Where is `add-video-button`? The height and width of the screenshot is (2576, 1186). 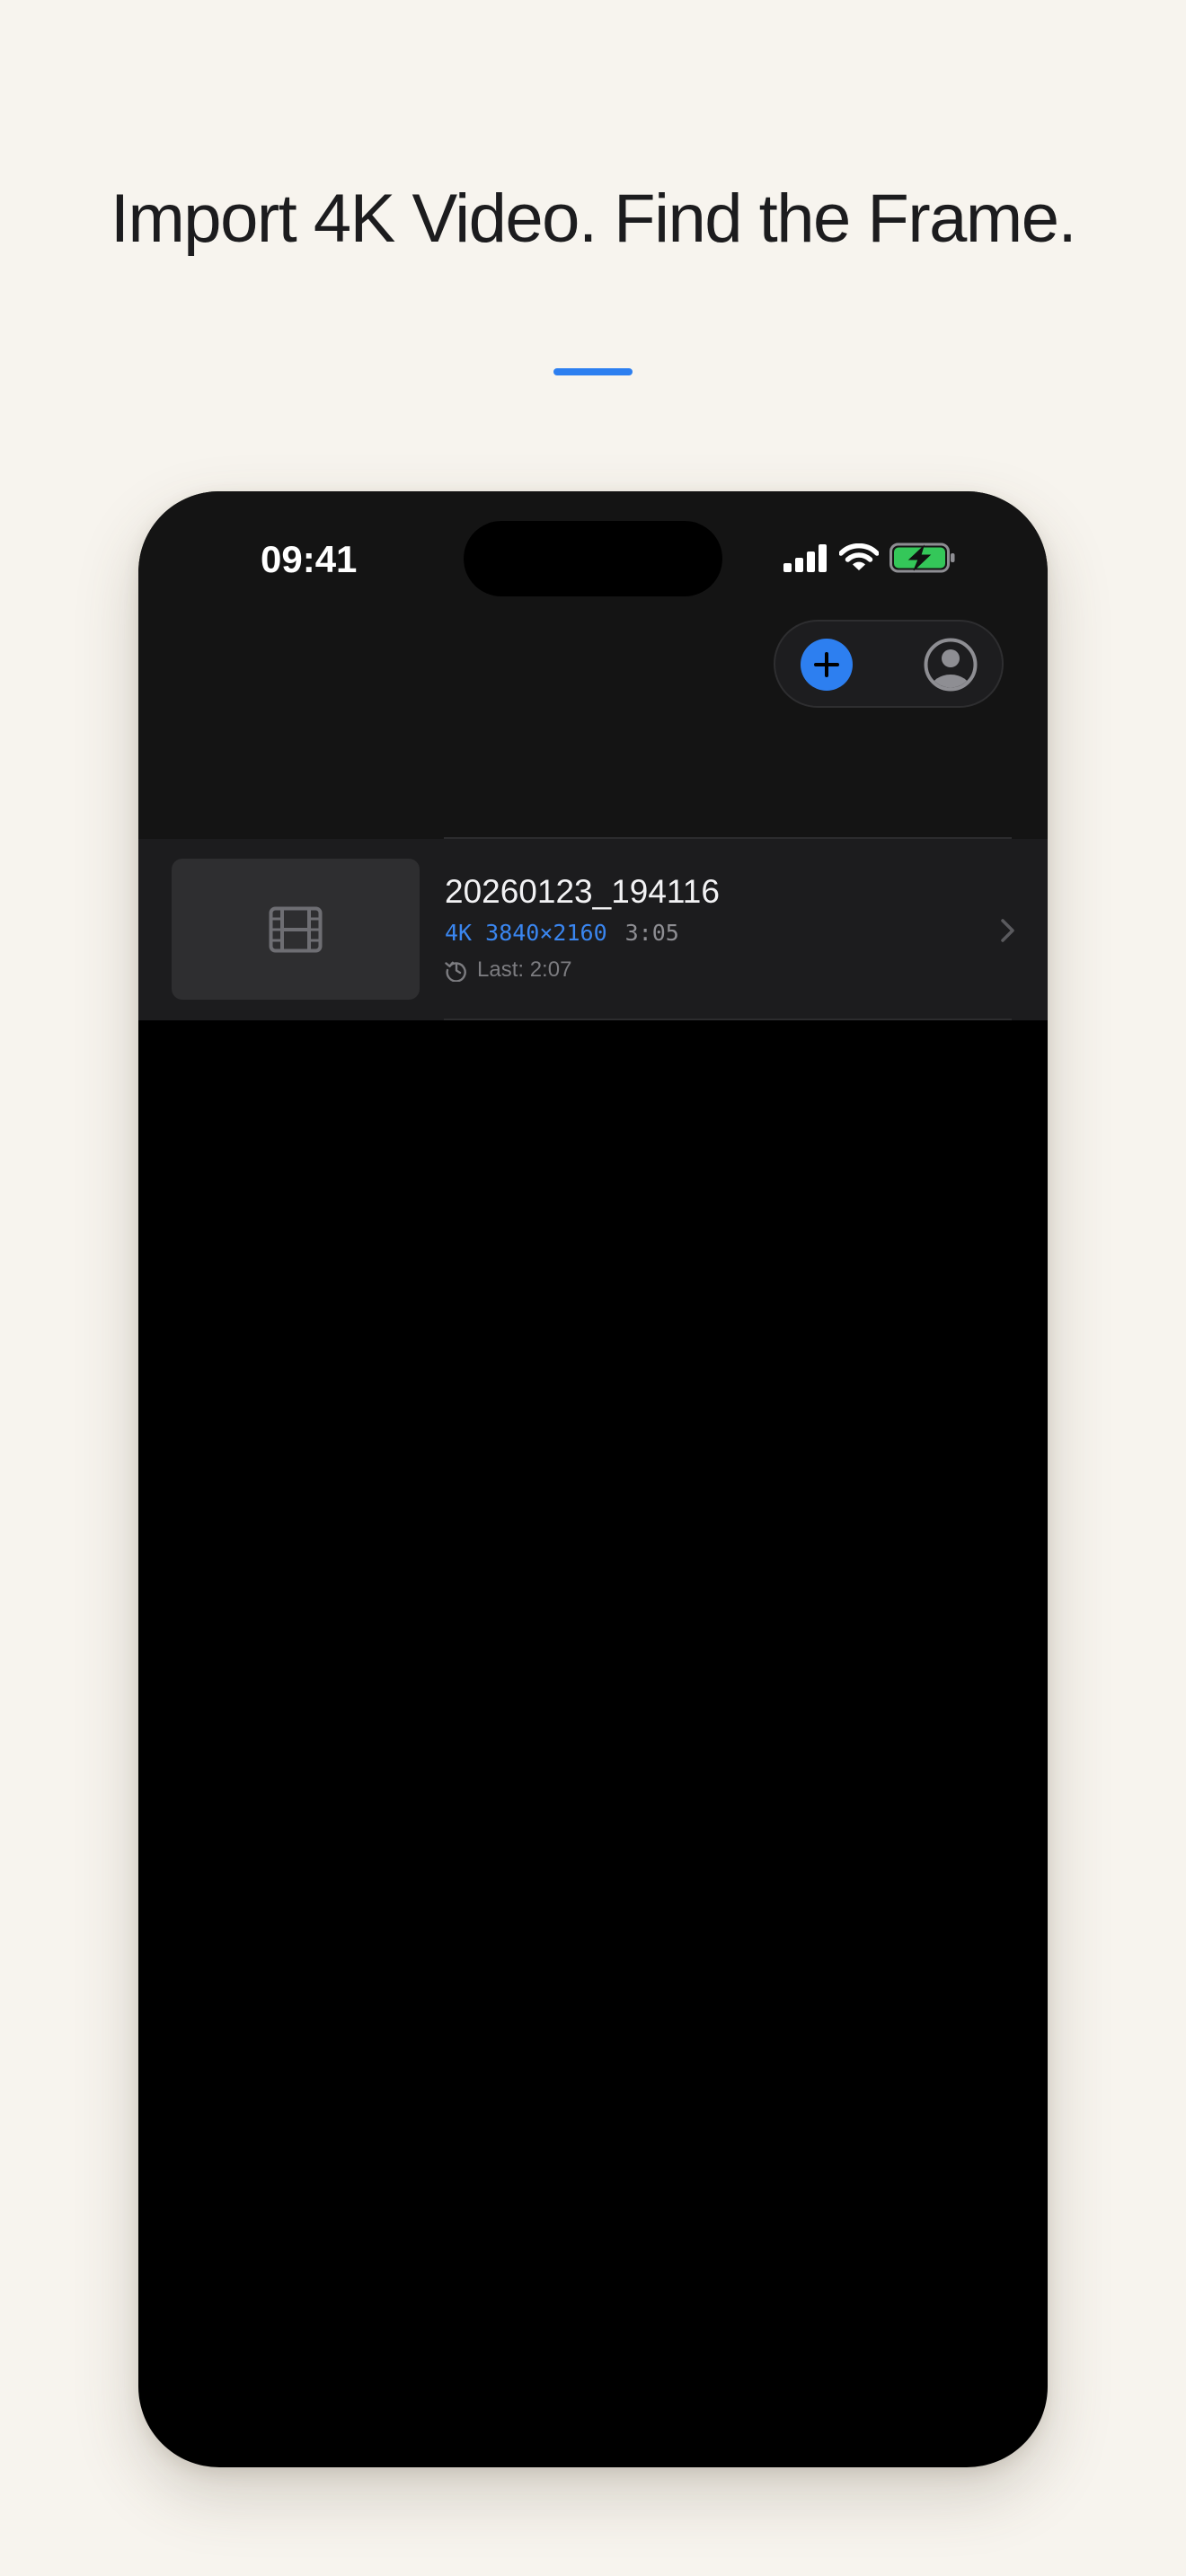
add-video-button is located at coordinates (827, 665).